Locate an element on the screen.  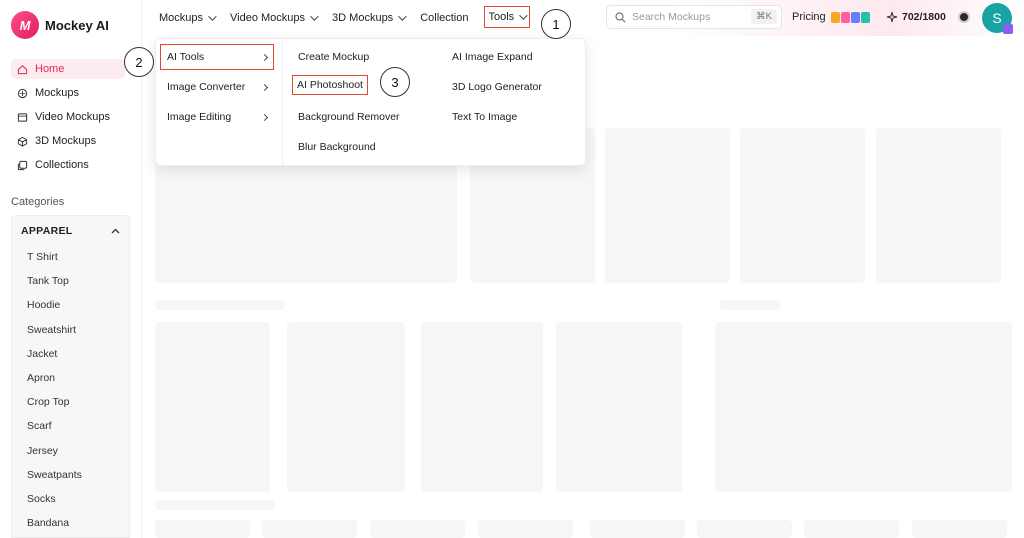
sidebar-item-label: Collections is located at coordinates (62, 165).